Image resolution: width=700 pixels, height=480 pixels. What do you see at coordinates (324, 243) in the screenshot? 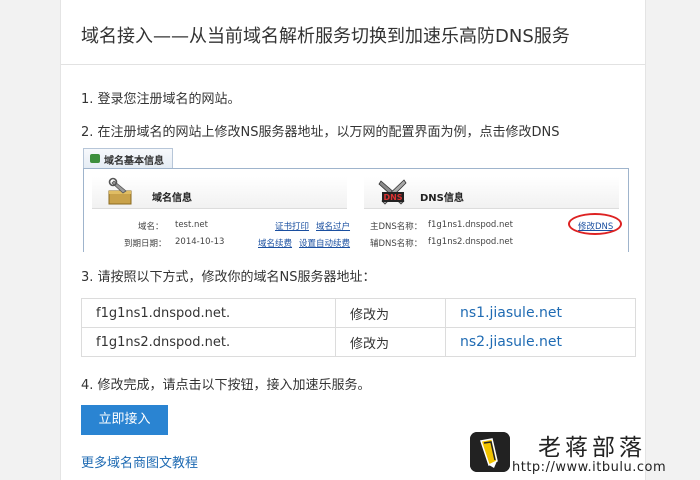
I see `auto-renew-link: 设置自动续费` at bounding box center [324, 243].